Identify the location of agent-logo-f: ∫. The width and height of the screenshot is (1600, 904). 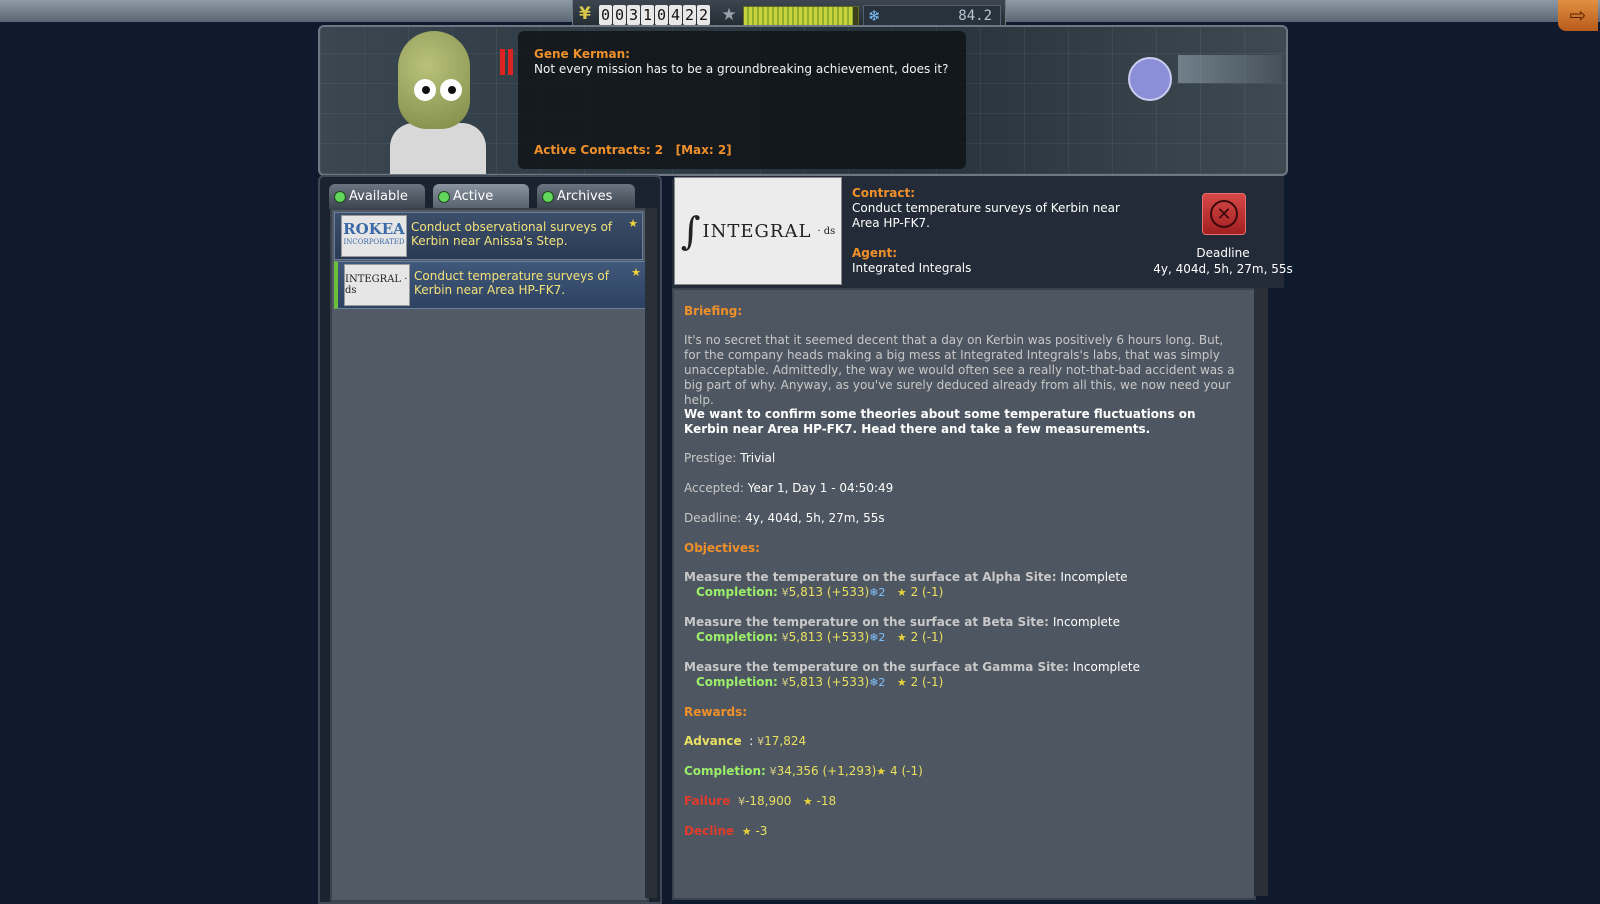
(690, 231).